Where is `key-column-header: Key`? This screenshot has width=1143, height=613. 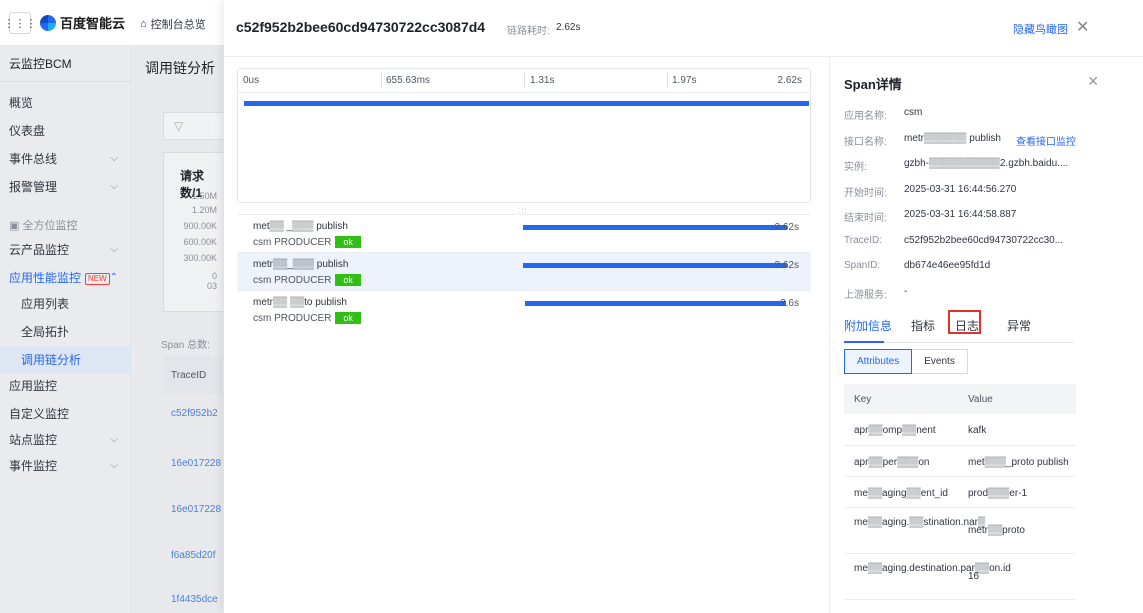 key-column-header: Key is located at coordinates (863, 399).